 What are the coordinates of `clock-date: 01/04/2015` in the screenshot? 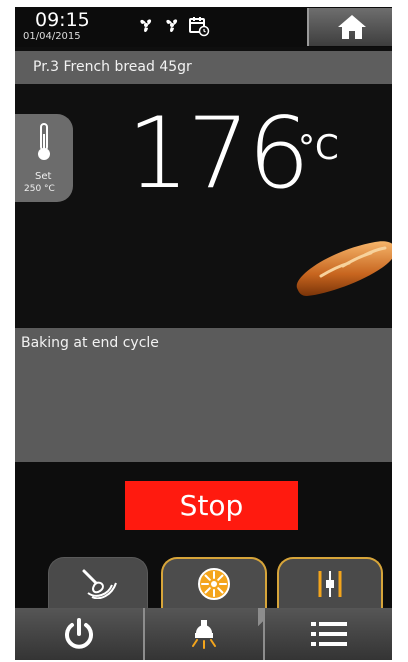 It's located at (52, 36).